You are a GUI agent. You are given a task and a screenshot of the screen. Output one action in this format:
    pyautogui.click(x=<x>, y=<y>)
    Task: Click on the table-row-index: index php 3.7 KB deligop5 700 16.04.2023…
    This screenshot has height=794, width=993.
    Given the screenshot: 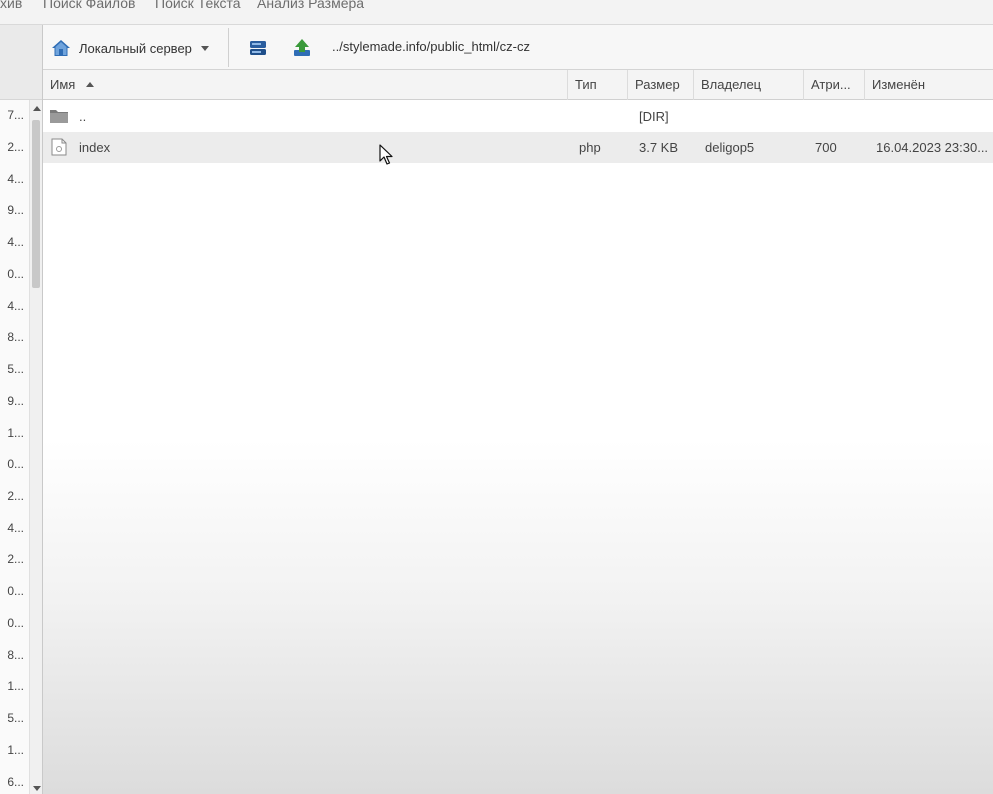 What is the action you would take?
    pyautogui.click(x=518, y=147)
    